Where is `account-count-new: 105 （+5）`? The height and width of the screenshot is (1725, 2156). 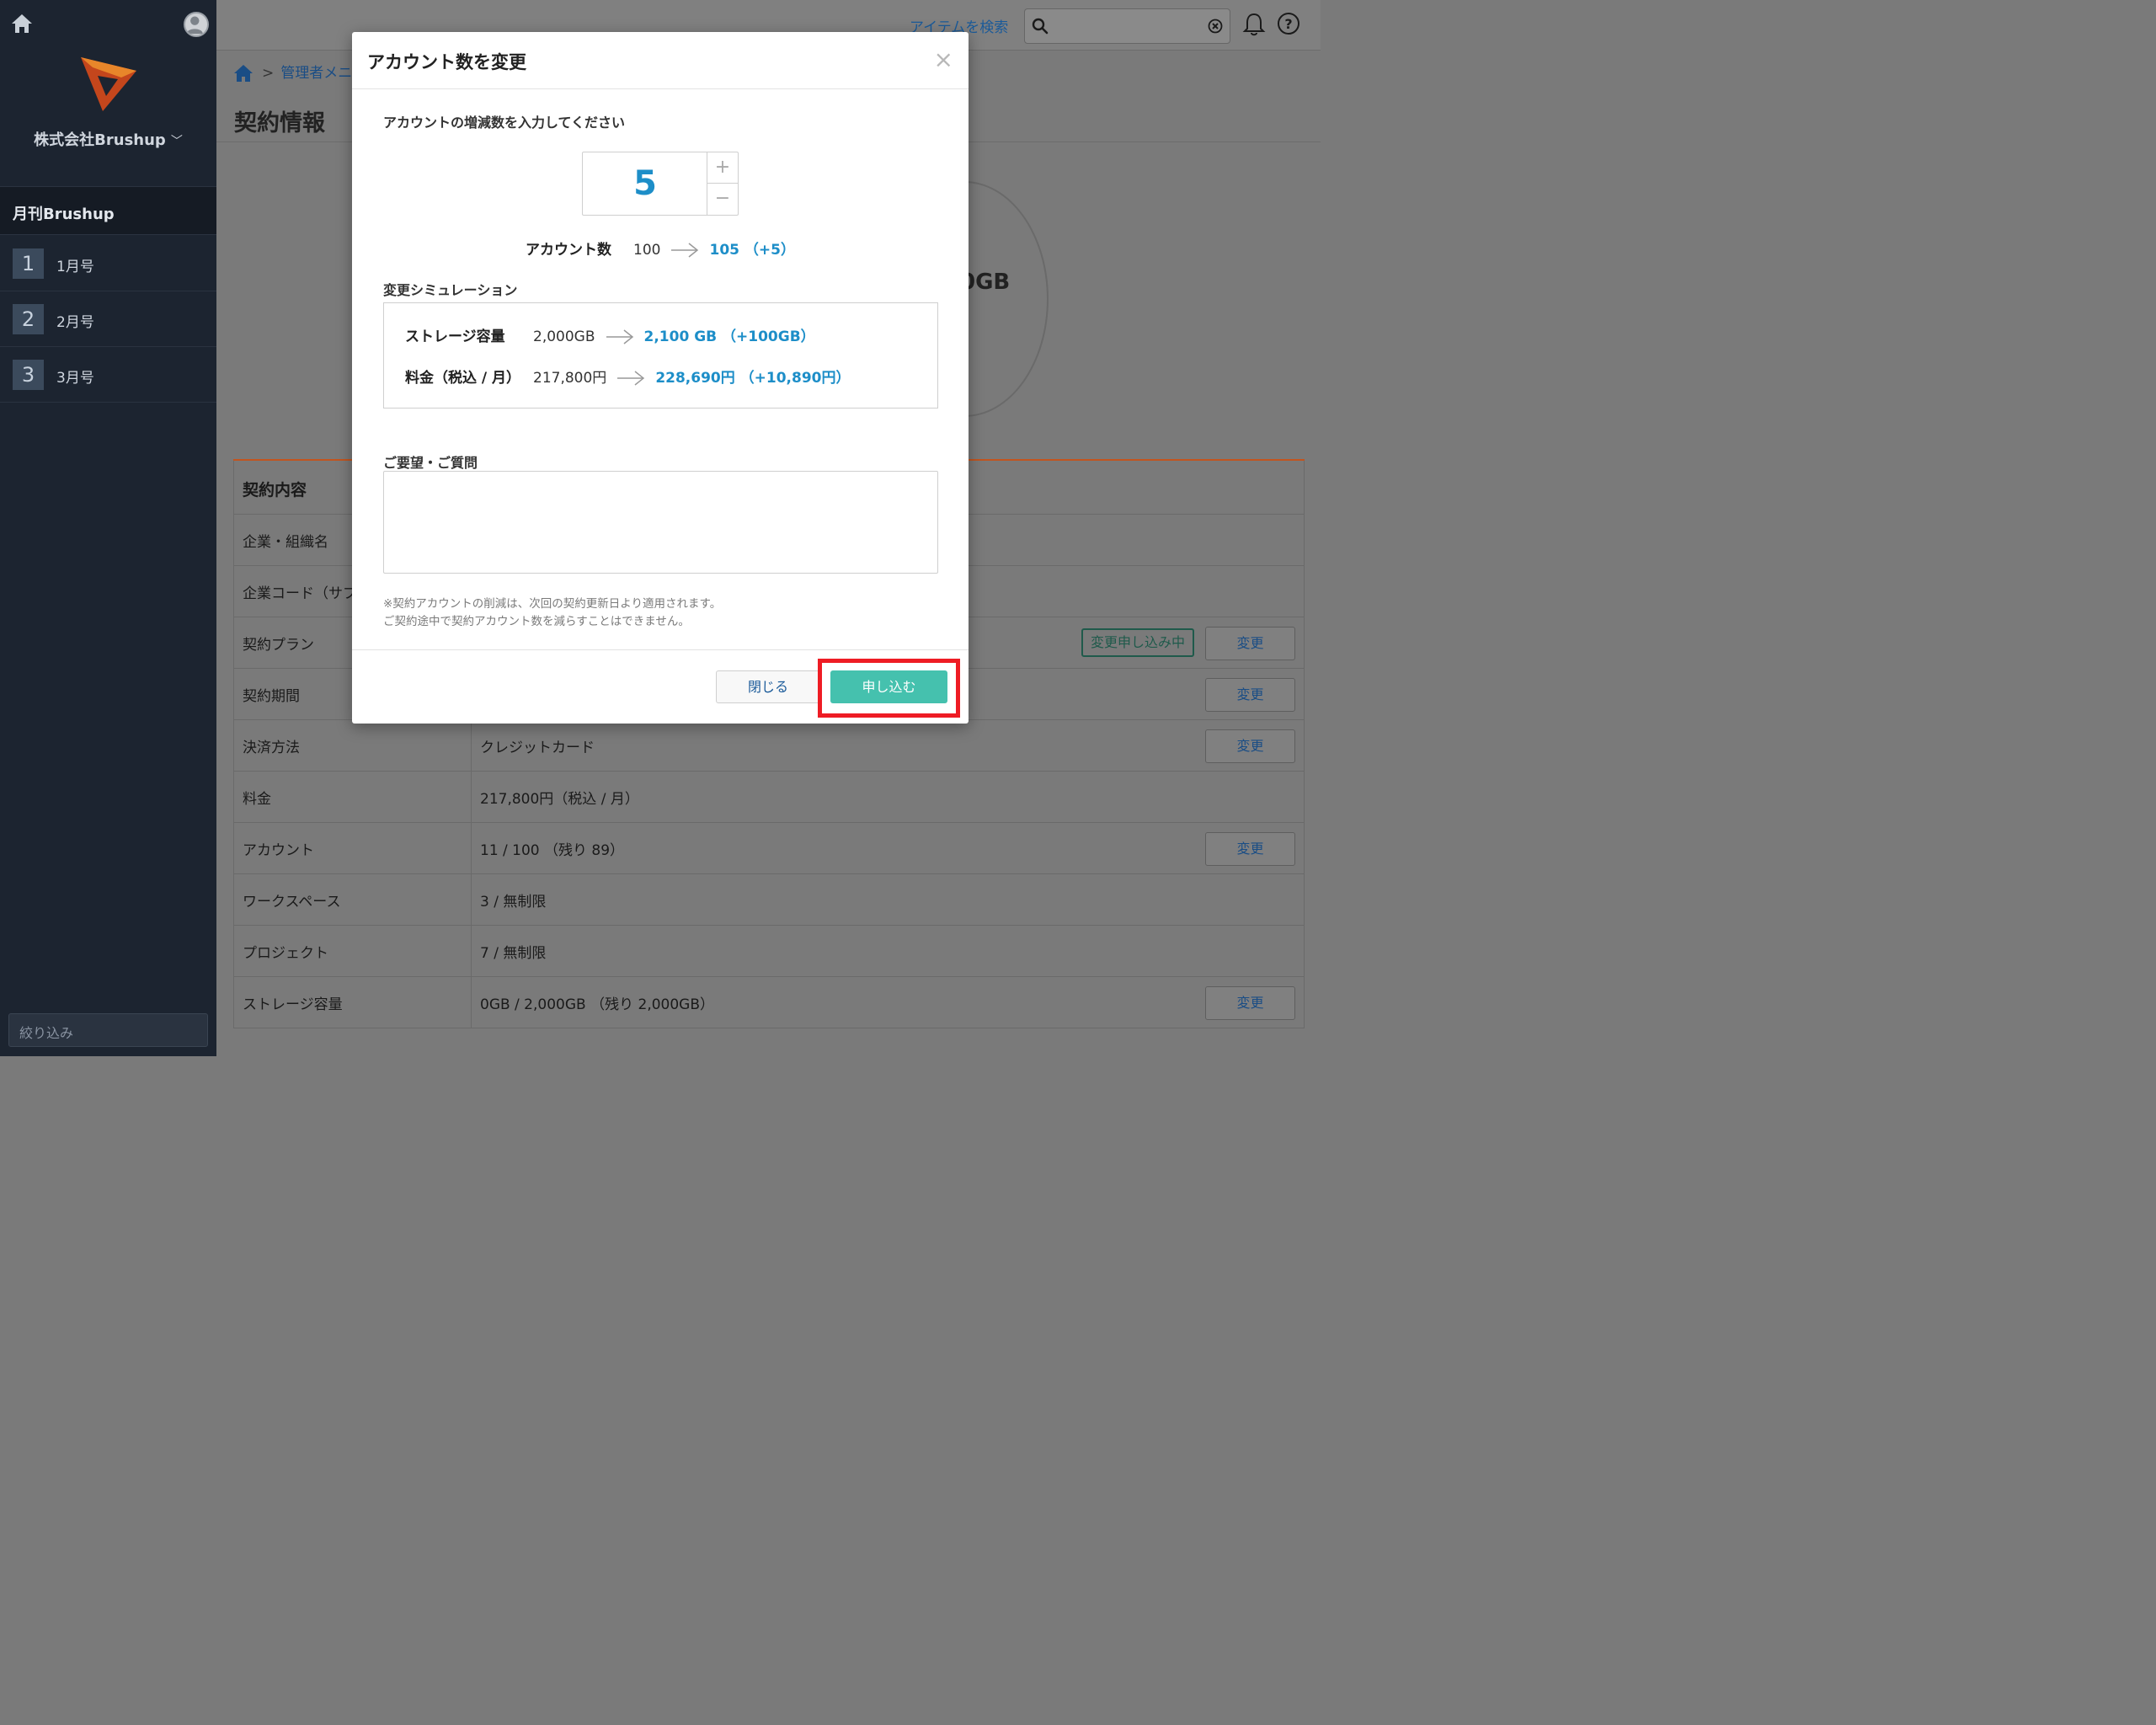 account-count-new: 105 （+5） is located at coordinates (752, 250).